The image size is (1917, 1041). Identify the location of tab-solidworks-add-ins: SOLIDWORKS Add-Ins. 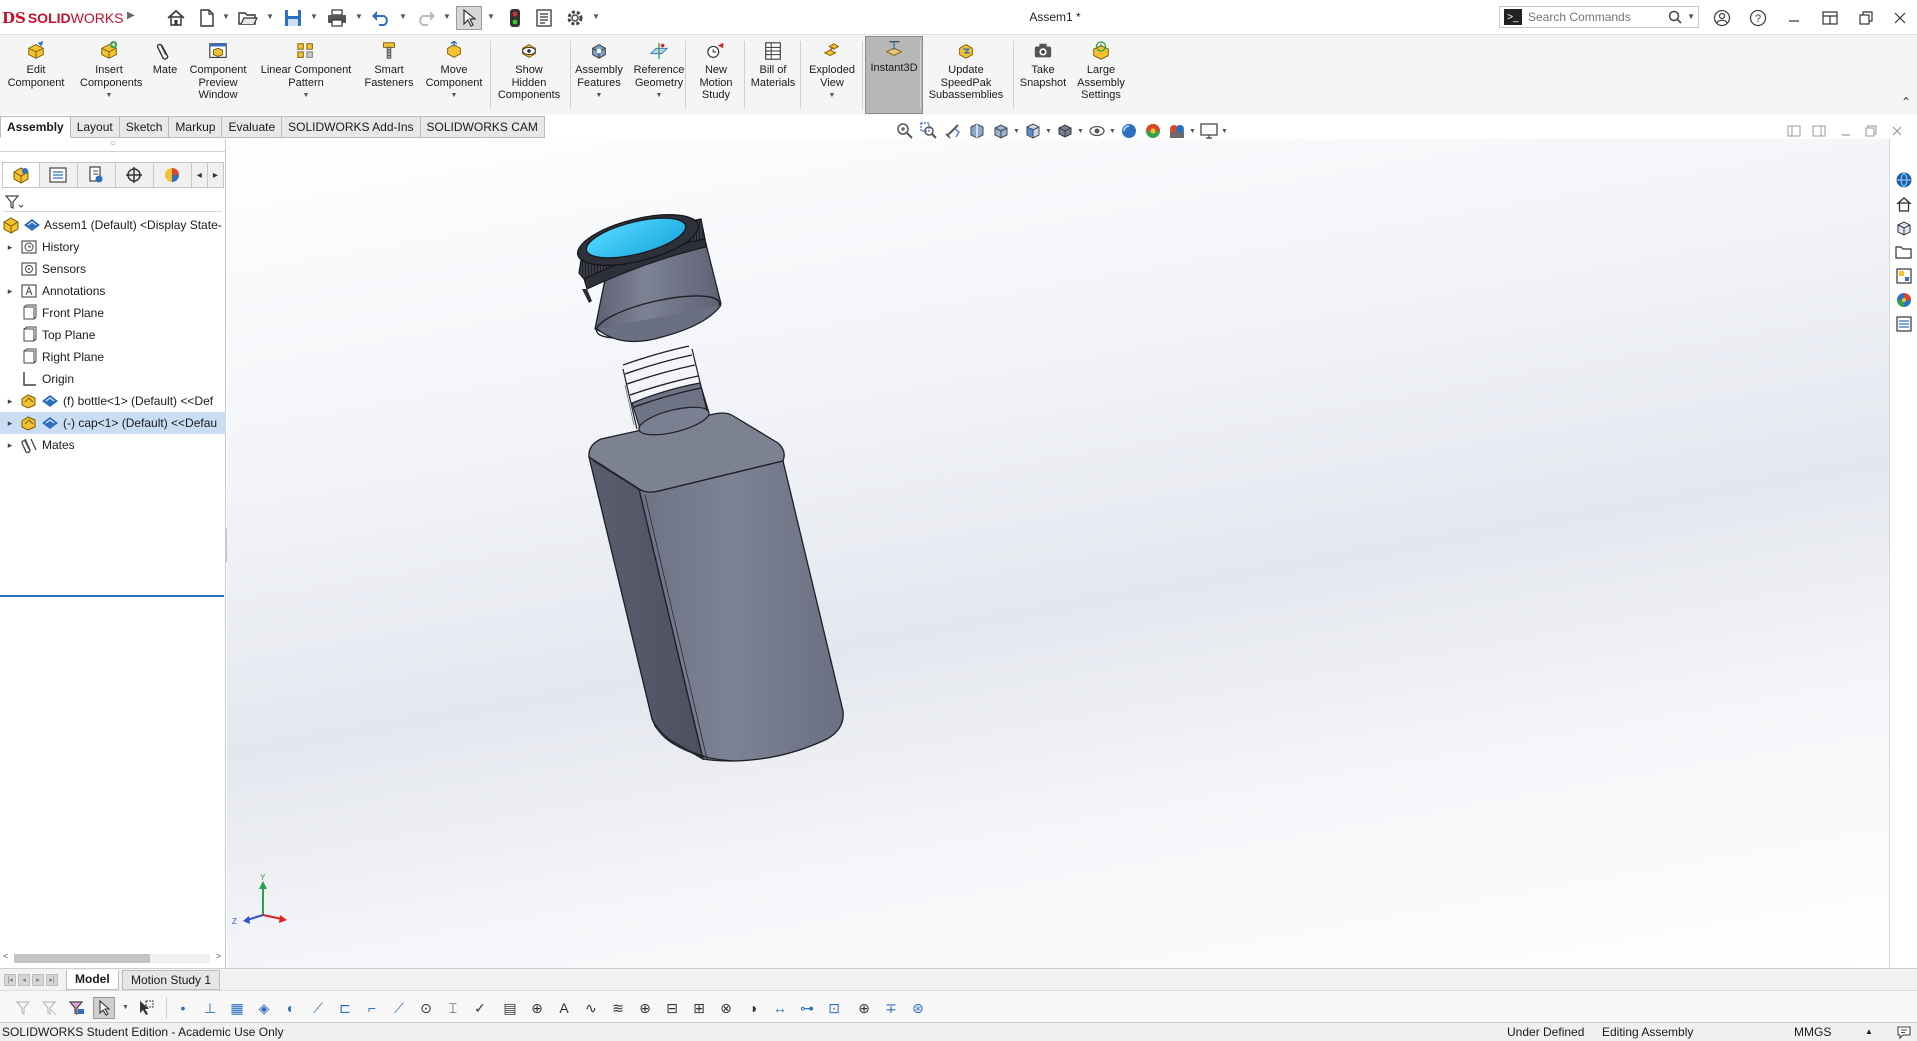
(351, 127).